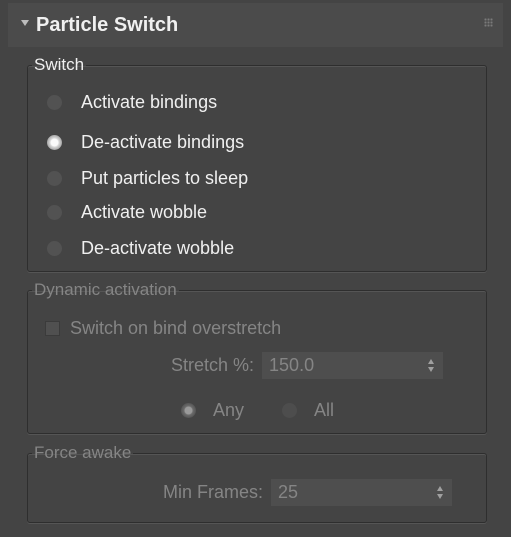  Describe the element at coordinates (107, 25) in the screenshot. I see `rollout-title: Particle Switch` at that location.